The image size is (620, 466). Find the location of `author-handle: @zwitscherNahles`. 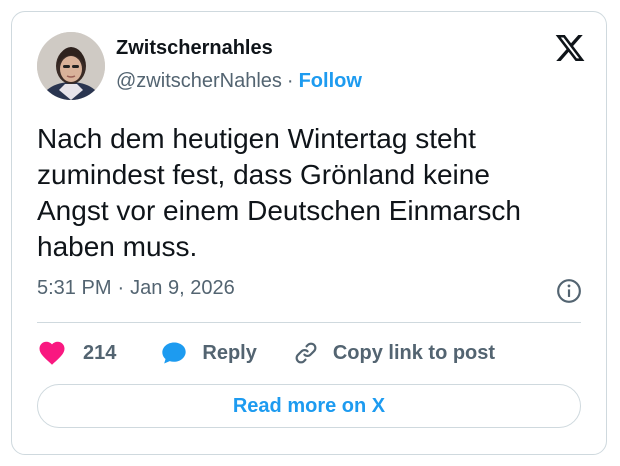

author-handle: @zwitscherNahles is located at coordinates (199, 81).